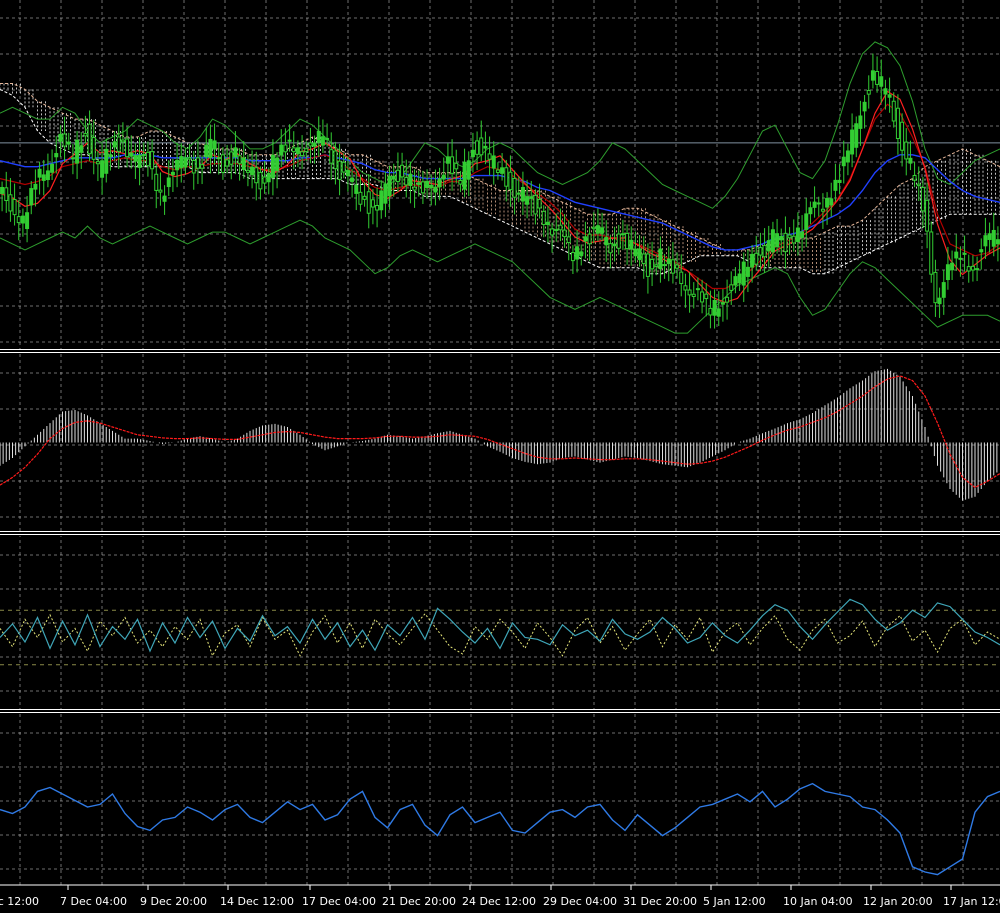 The height and width of the screenshot is (913, 1000). I want to click on x-tick-label-4: 17 Dec 04:00, so click(339, 901).